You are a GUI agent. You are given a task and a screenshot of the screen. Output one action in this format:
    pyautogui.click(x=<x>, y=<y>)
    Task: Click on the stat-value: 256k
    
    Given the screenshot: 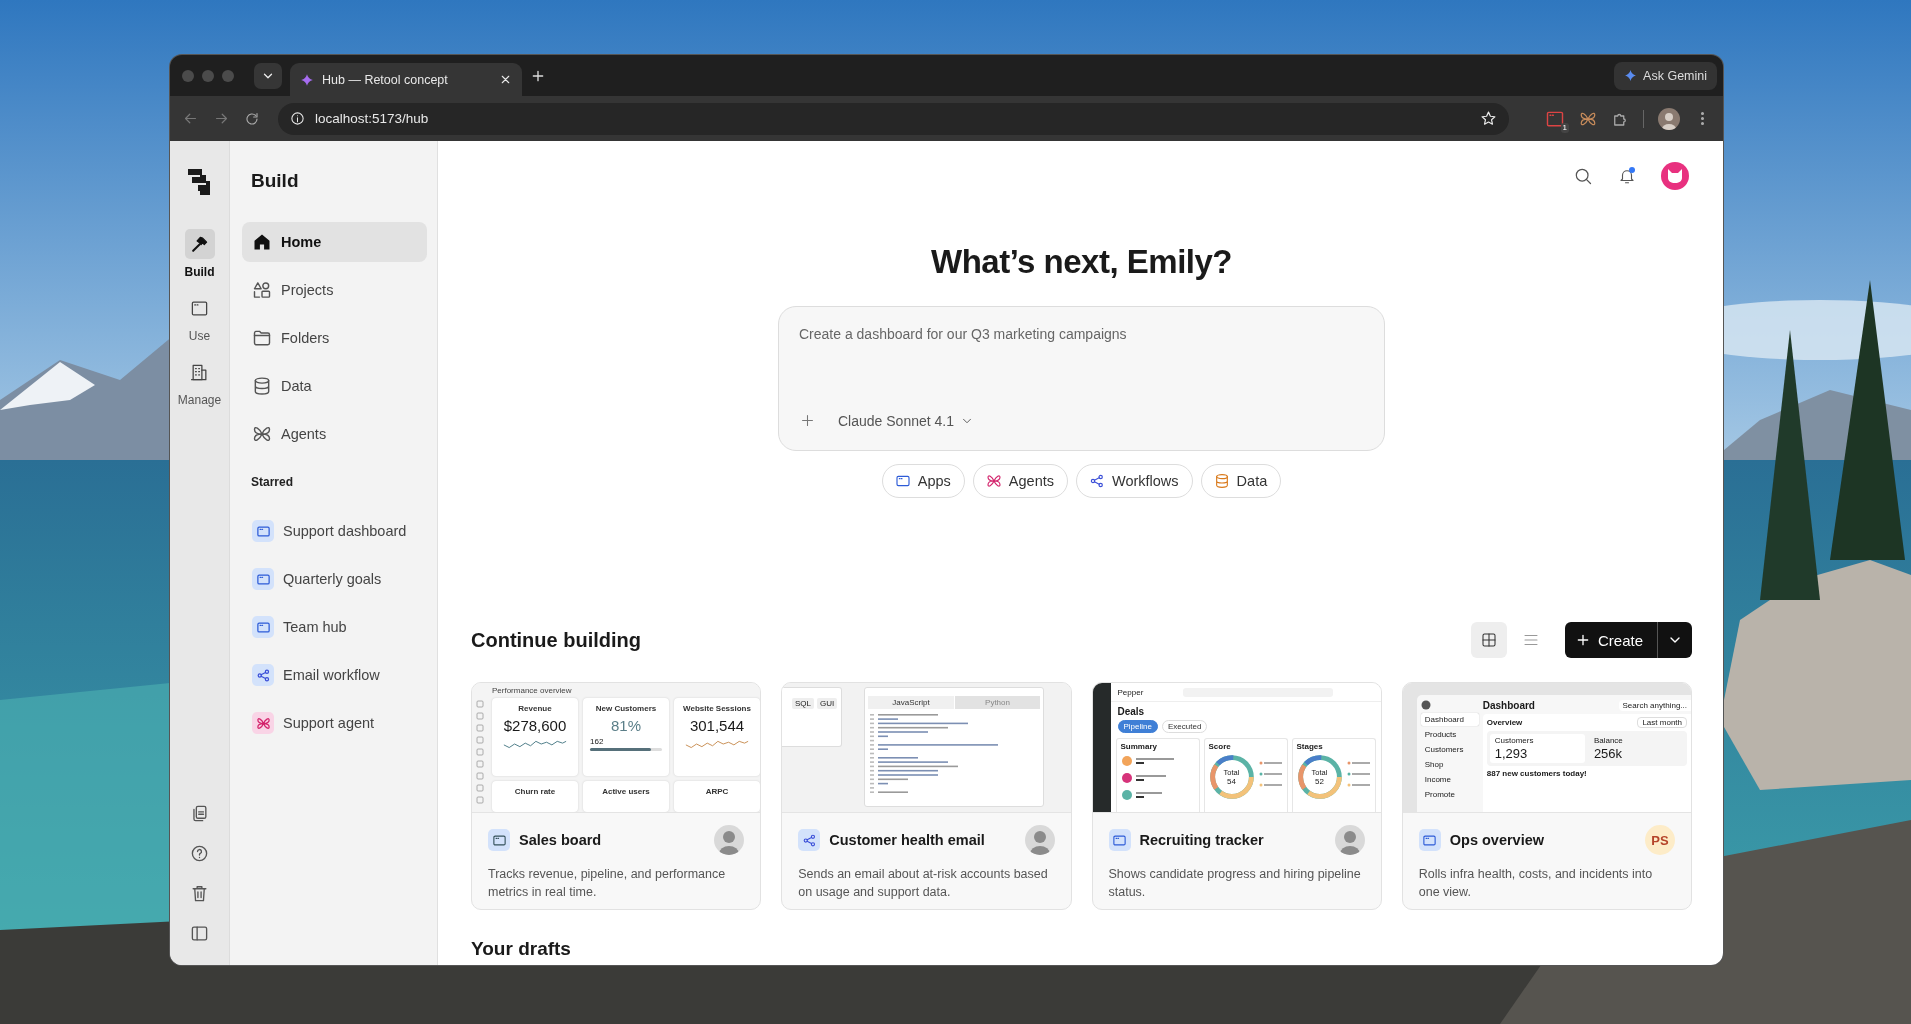 What is the action you would take?
    pyautogui.click(x=1608, y=753)
    